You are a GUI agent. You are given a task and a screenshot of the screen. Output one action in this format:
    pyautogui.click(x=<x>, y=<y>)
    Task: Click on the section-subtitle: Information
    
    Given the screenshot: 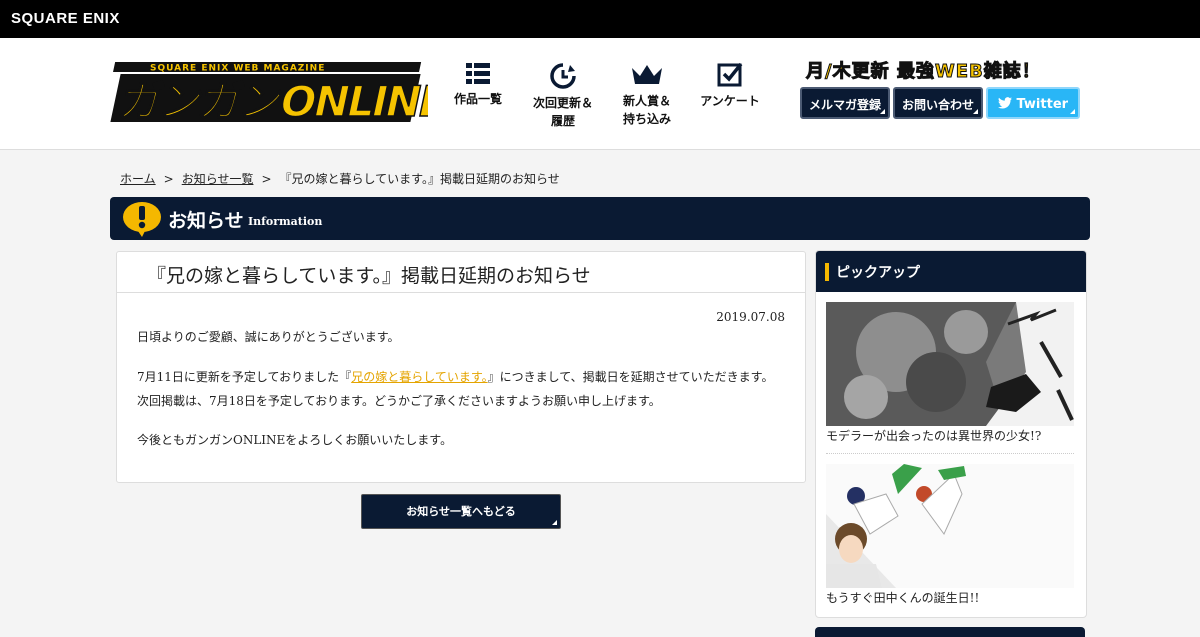 What is the action you would take?
    pyautogui.click(x=285, y=221)
    